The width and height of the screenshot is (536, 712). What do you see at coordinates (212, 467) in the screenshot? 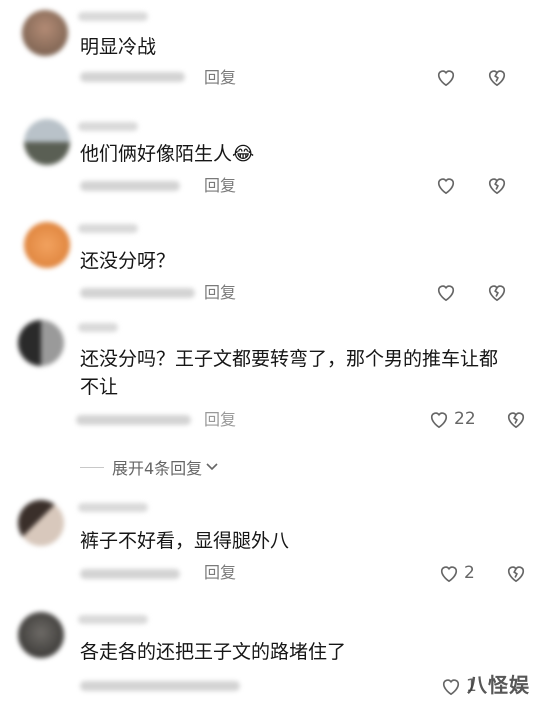
I see `chevron-down-icon` at bounding box center [212, 467].